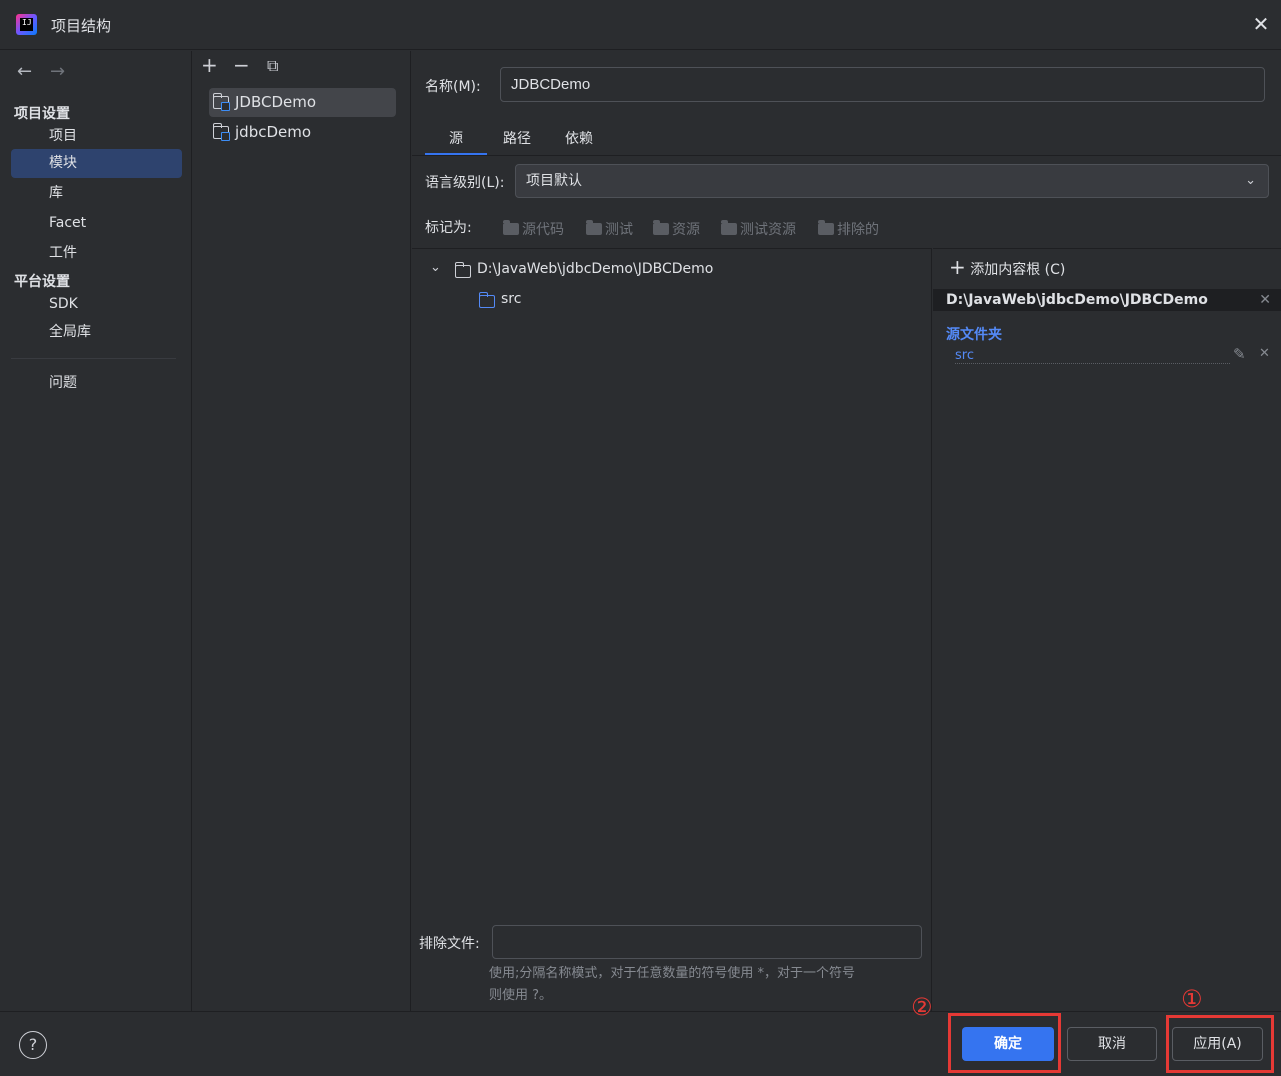 The image size is (1281, 1076). I want to click on tab-paths: 路径, so click(517, 142).